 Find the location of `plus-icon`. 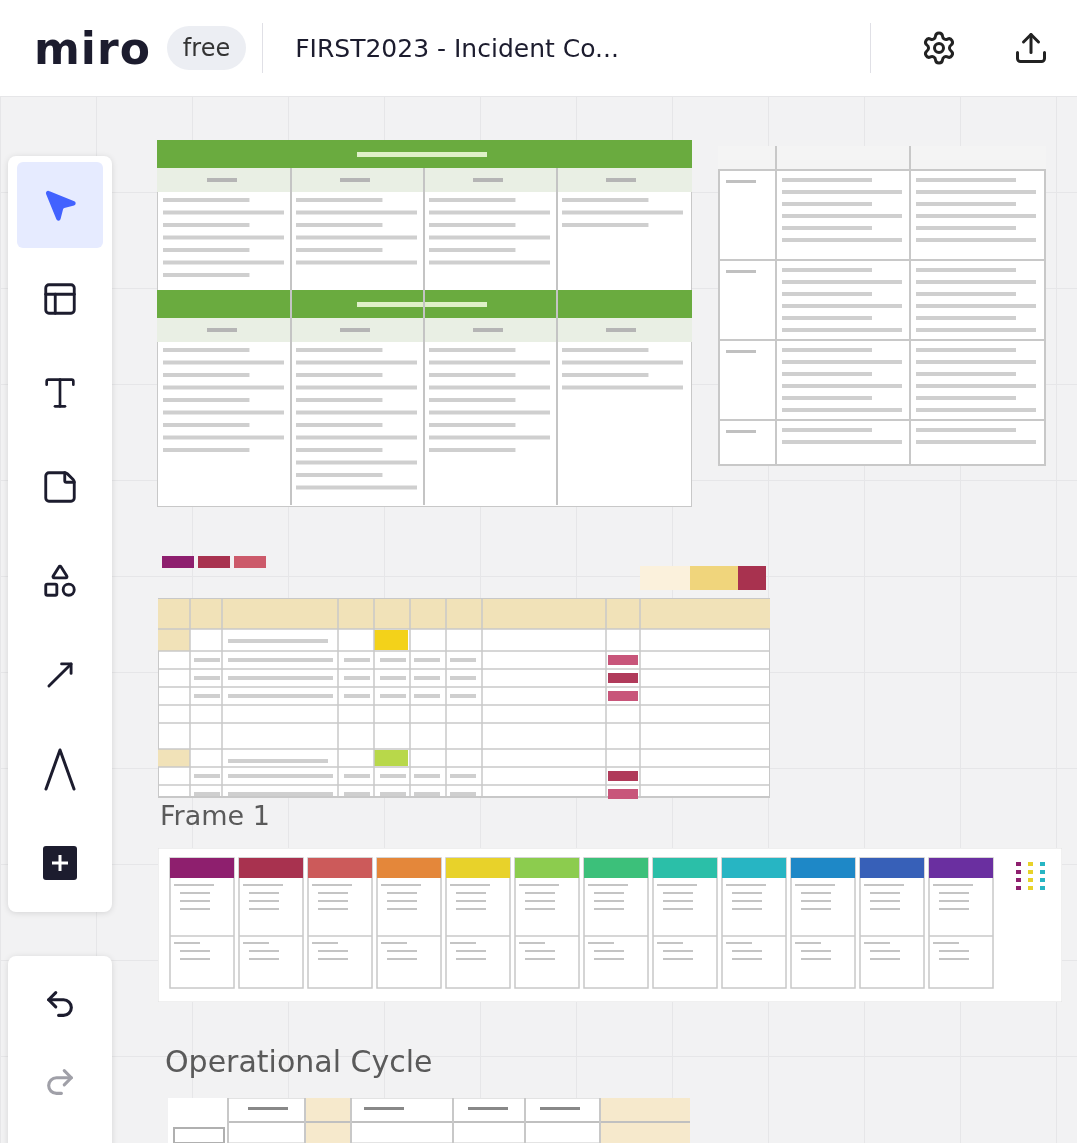

plus-icon is located at coordinates (60, 863).